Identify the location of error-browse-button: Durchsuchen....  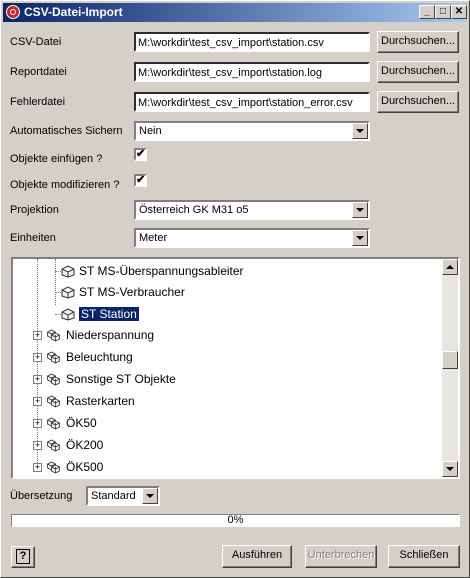
(418, 102).